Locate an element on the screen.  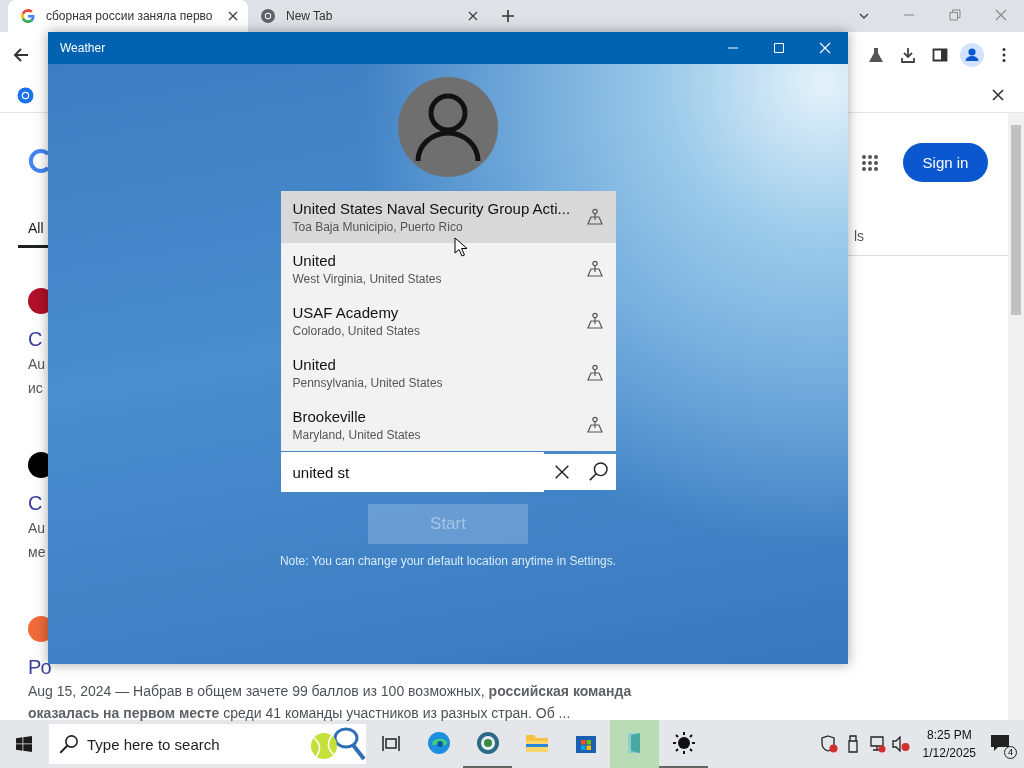
suggestion-item: Brookeville Maryland, United States is located at coordinates (448, 425).